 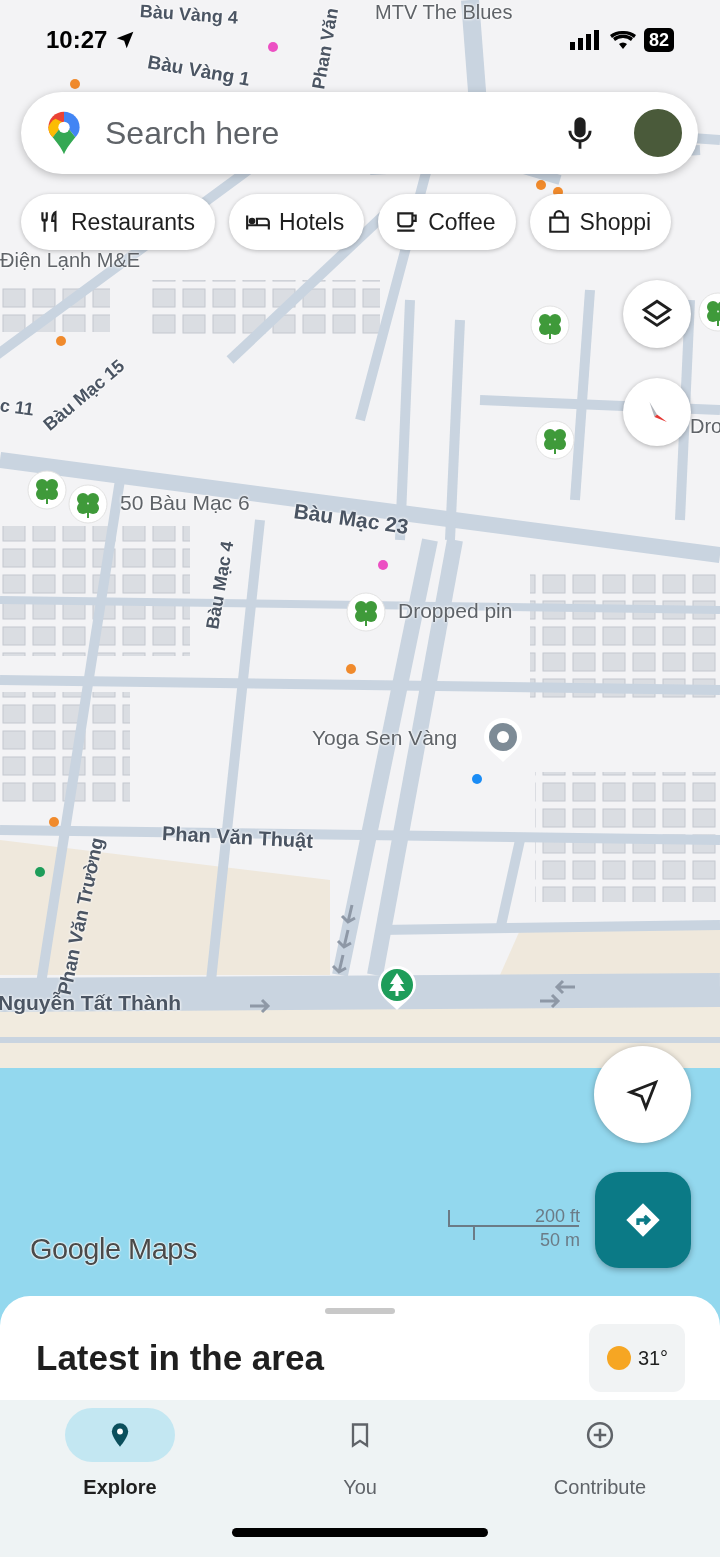 What do you see at coordinates (351, 518) in the screenshot?
I see `street-label: Bàu Mạc 23` at bounding box center [351, 518].